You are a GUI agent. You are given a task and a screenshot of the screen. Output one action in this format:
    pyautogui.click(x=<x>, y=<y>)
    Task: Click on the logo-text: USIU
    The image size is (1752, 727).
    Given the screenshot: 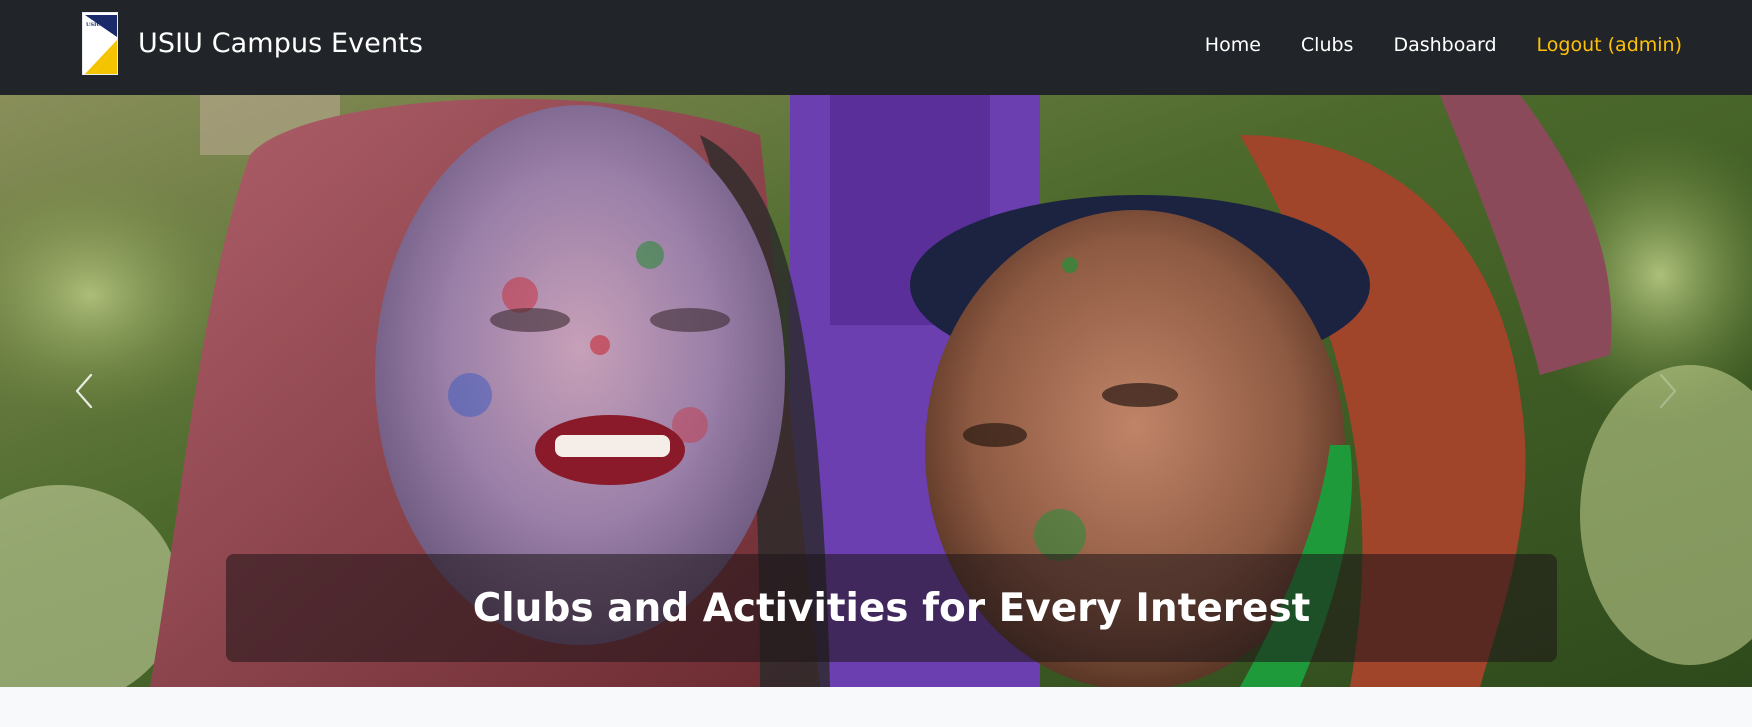 What is the action you would take?
    pyautogui.click(x=93, y=25)
    